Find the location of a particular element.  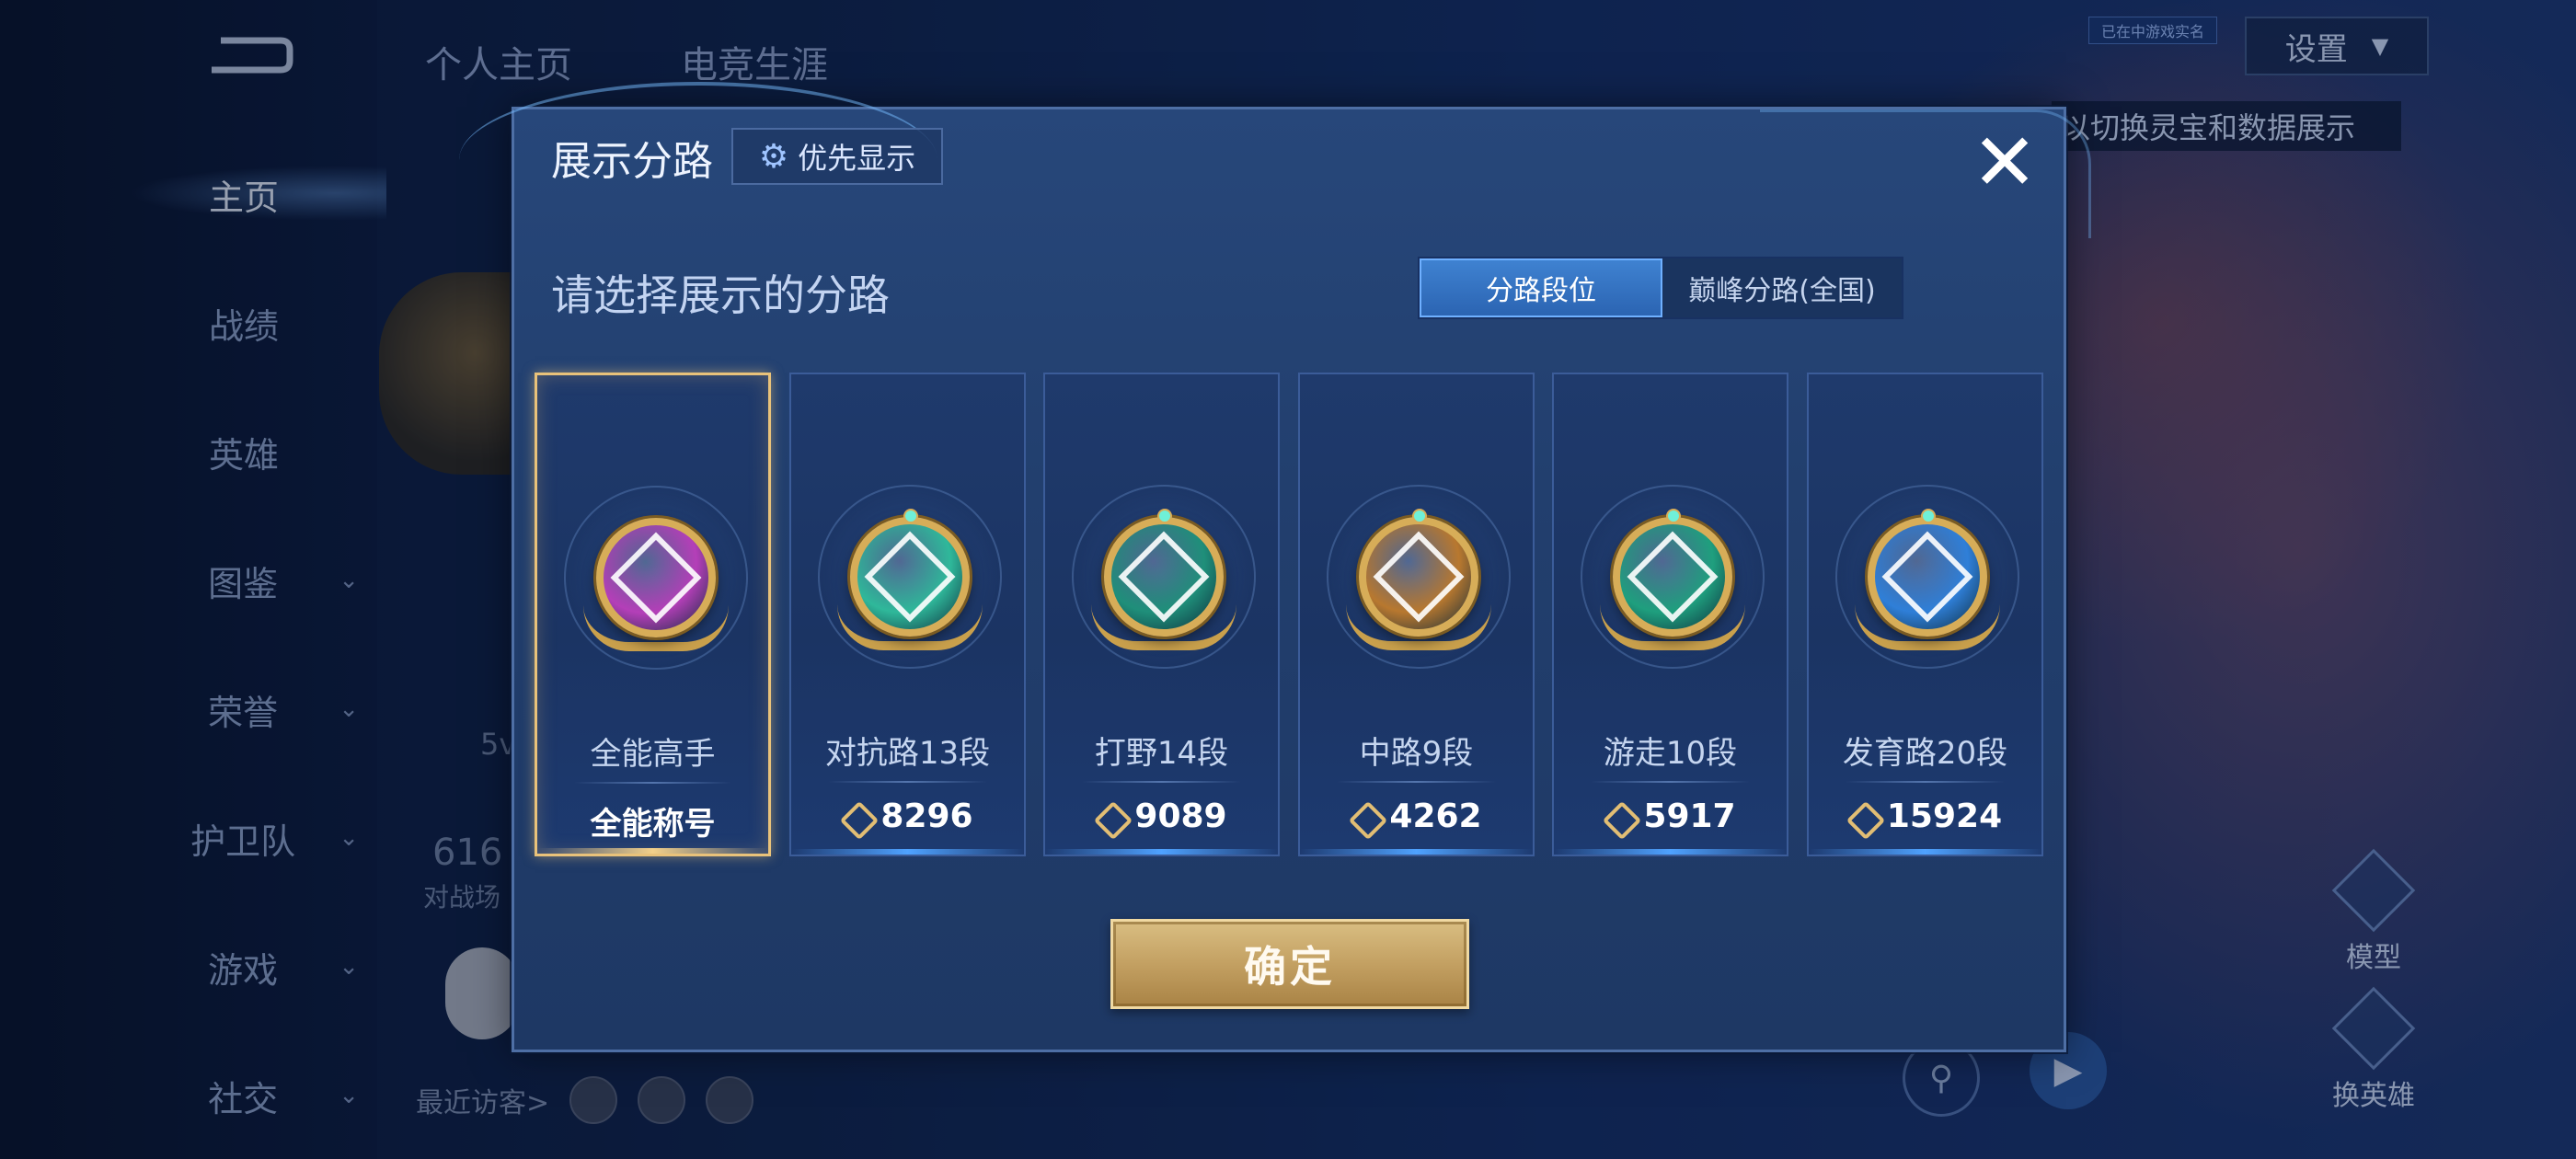

lane-rank-label: 打野14段 is located at coordinates (1161, 753).